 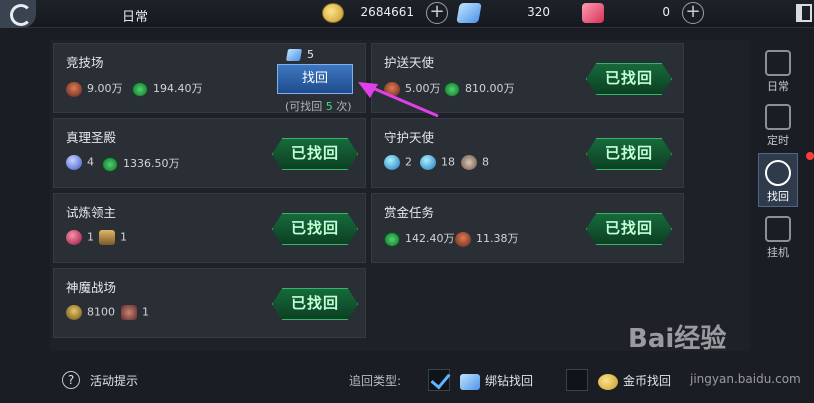 I want to click on watermark-url: jingyan.baidu.com, so click(x=745, y=379).